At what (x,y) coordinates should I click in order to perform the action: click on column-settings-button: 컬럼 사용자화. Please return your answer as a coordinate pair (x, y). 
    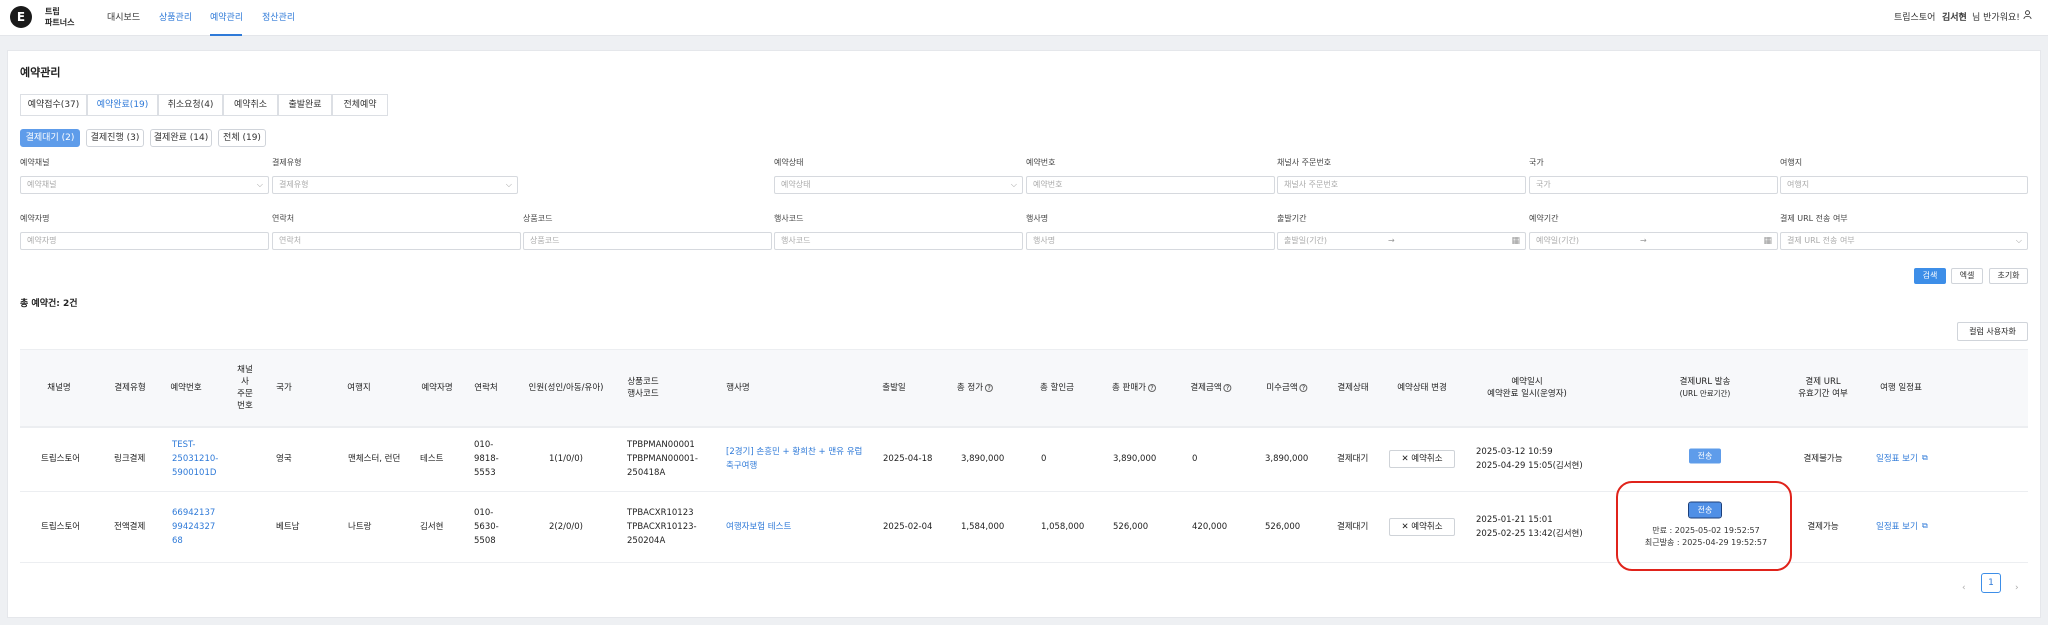
    Looking at the image, I should click on (1992, 331).